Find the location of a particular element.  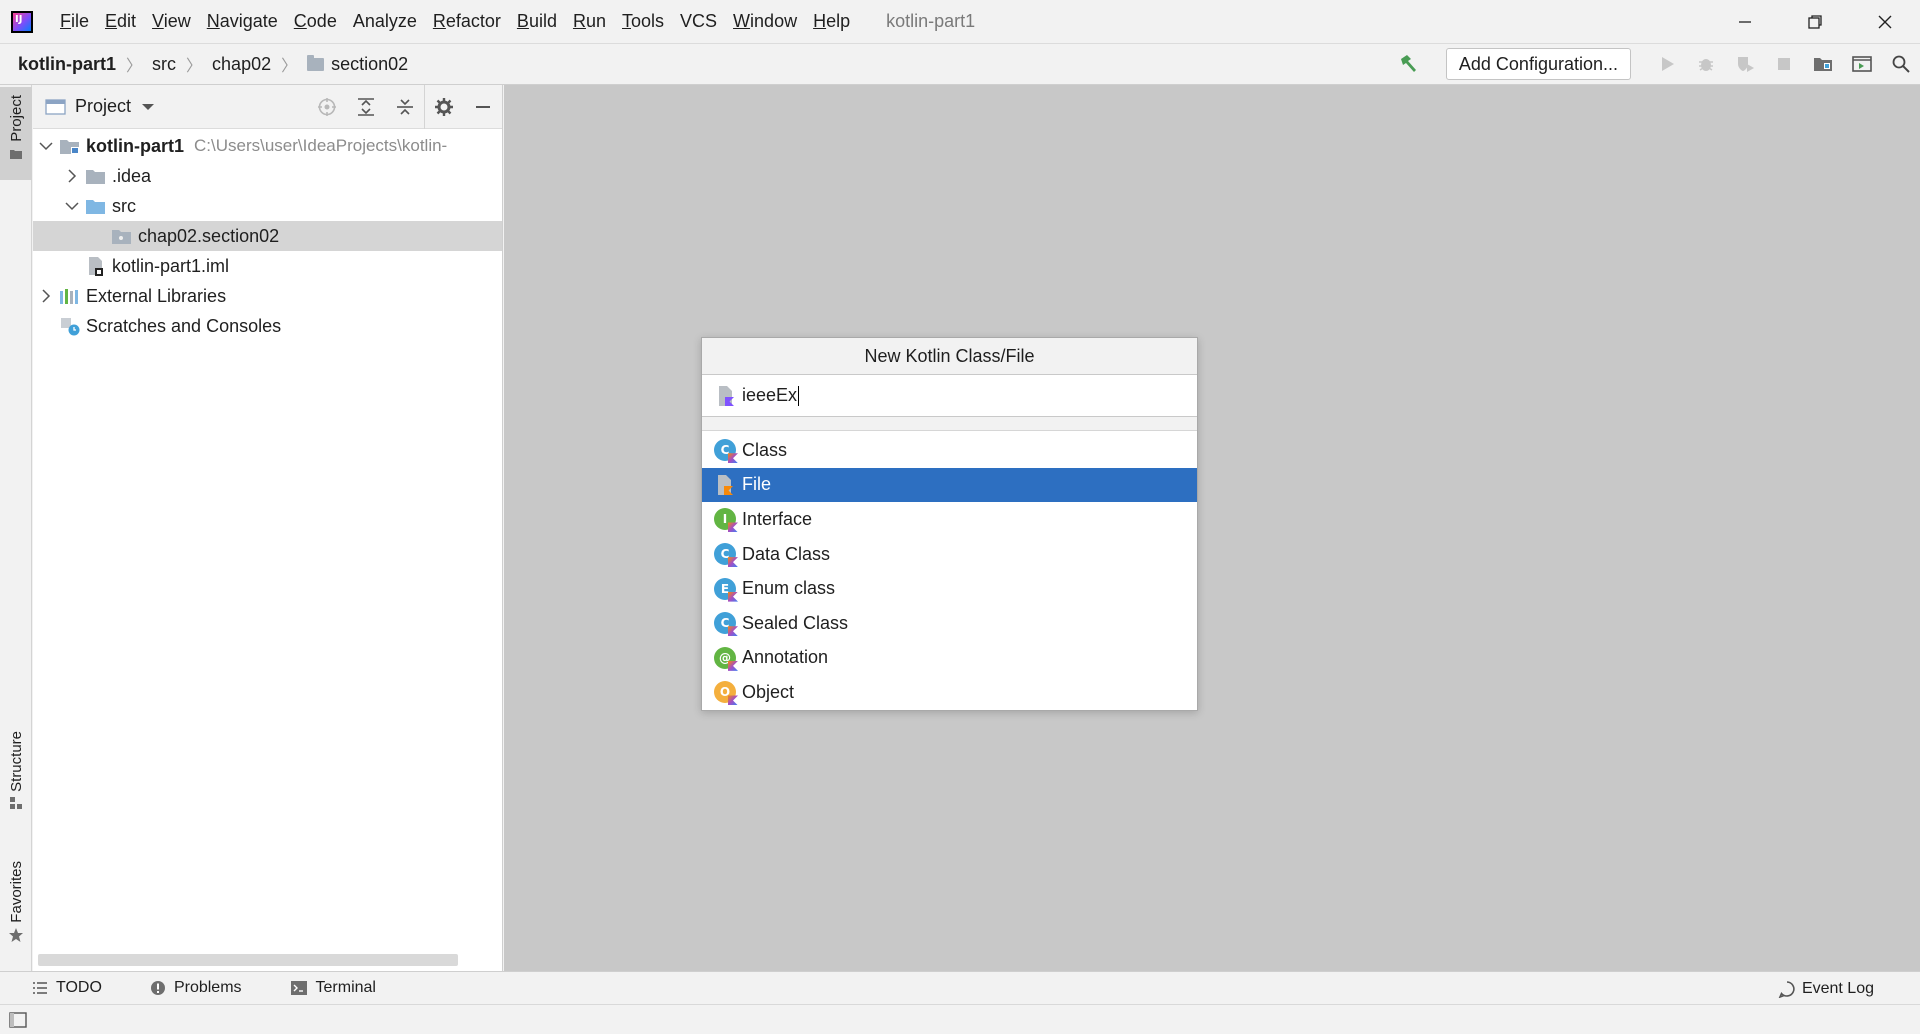

project-settings-button is located at coordinates (443, 107).